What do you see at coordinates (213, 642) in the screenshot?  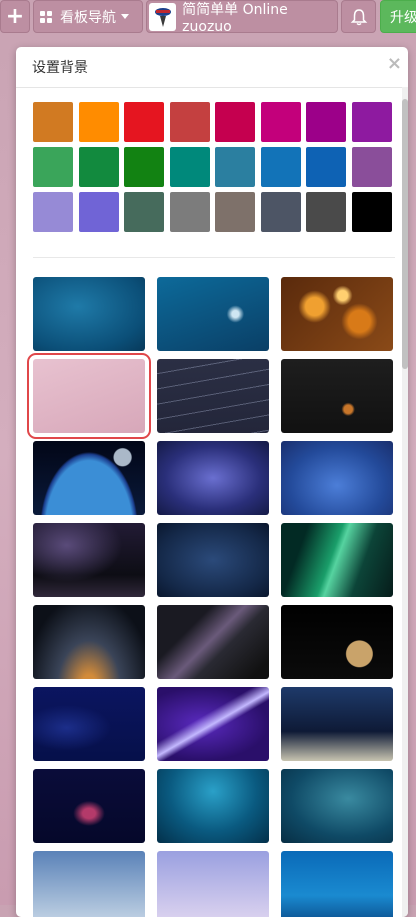 I see `background-thumb-galaxy-road` at bounding box center [213, 642].